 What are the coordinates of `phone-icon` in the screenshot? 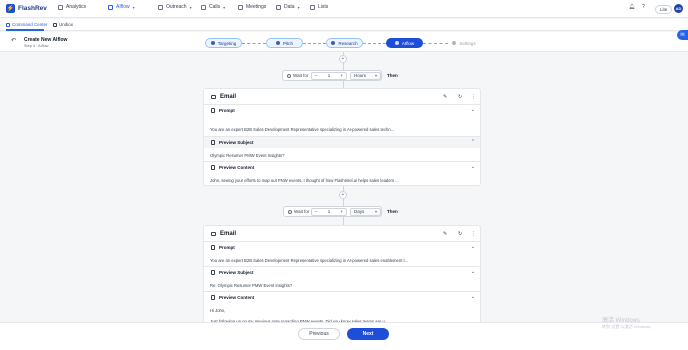 It's located at (203, 7).